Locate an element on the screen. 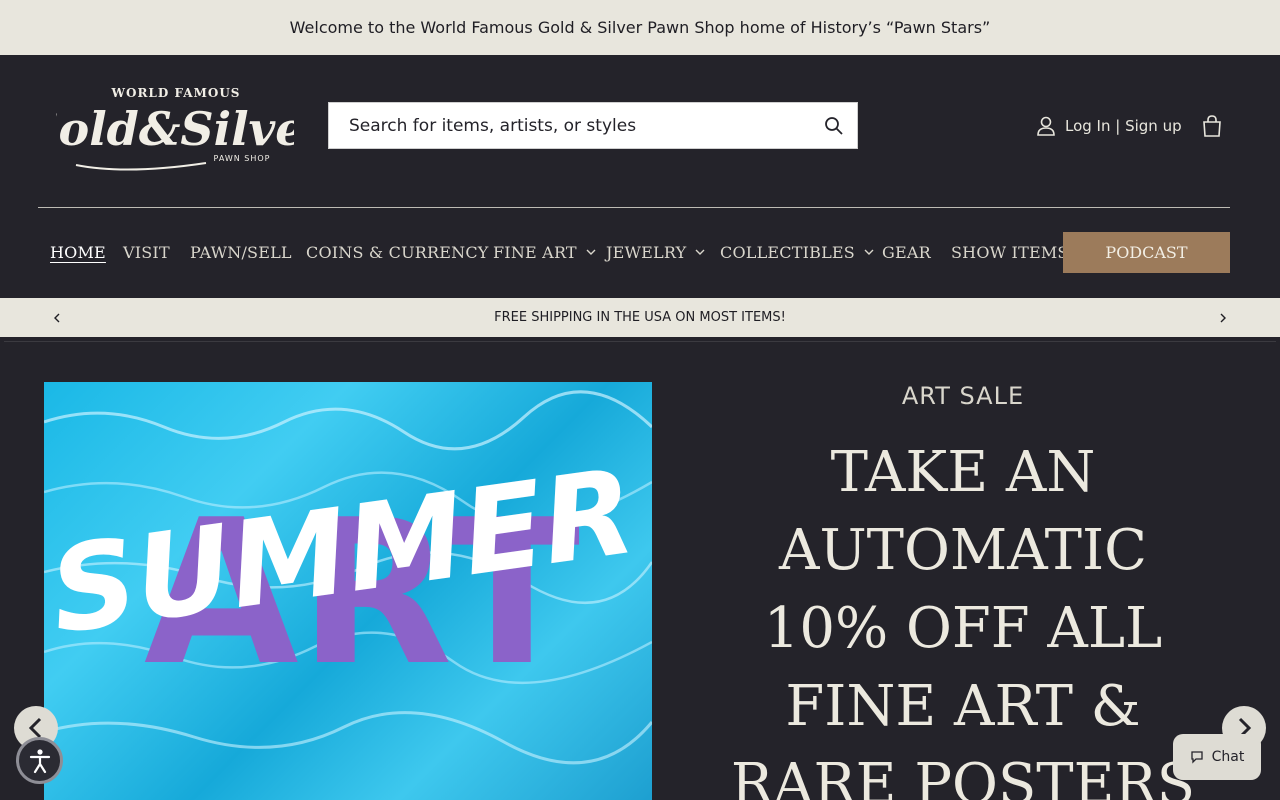  search-button is located at coordinates (834, 125).